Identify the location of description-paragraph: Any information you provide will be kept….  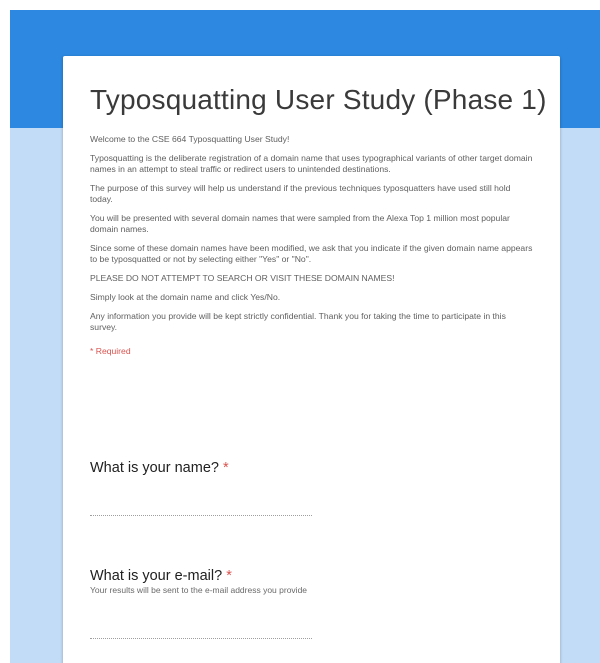
(298, 321).